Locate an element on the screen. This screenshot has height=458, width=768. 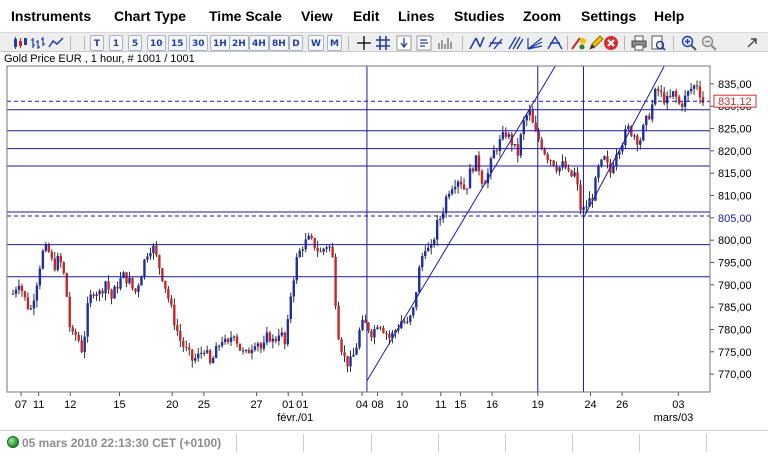
menu-studies: Studies is located at coordinates (479, 16).